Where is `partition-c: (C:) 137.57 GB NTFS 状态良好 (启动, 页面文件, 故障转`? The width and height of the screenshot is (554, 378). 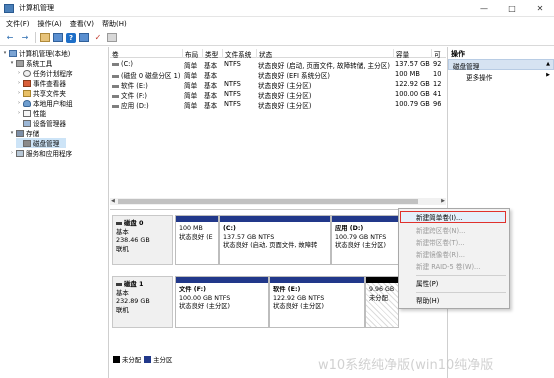 partition-c: (C:) 137.57 GB NTFS 状态良好 (启动, 页面文件, 故障转 is located at coordinates (275, 240).